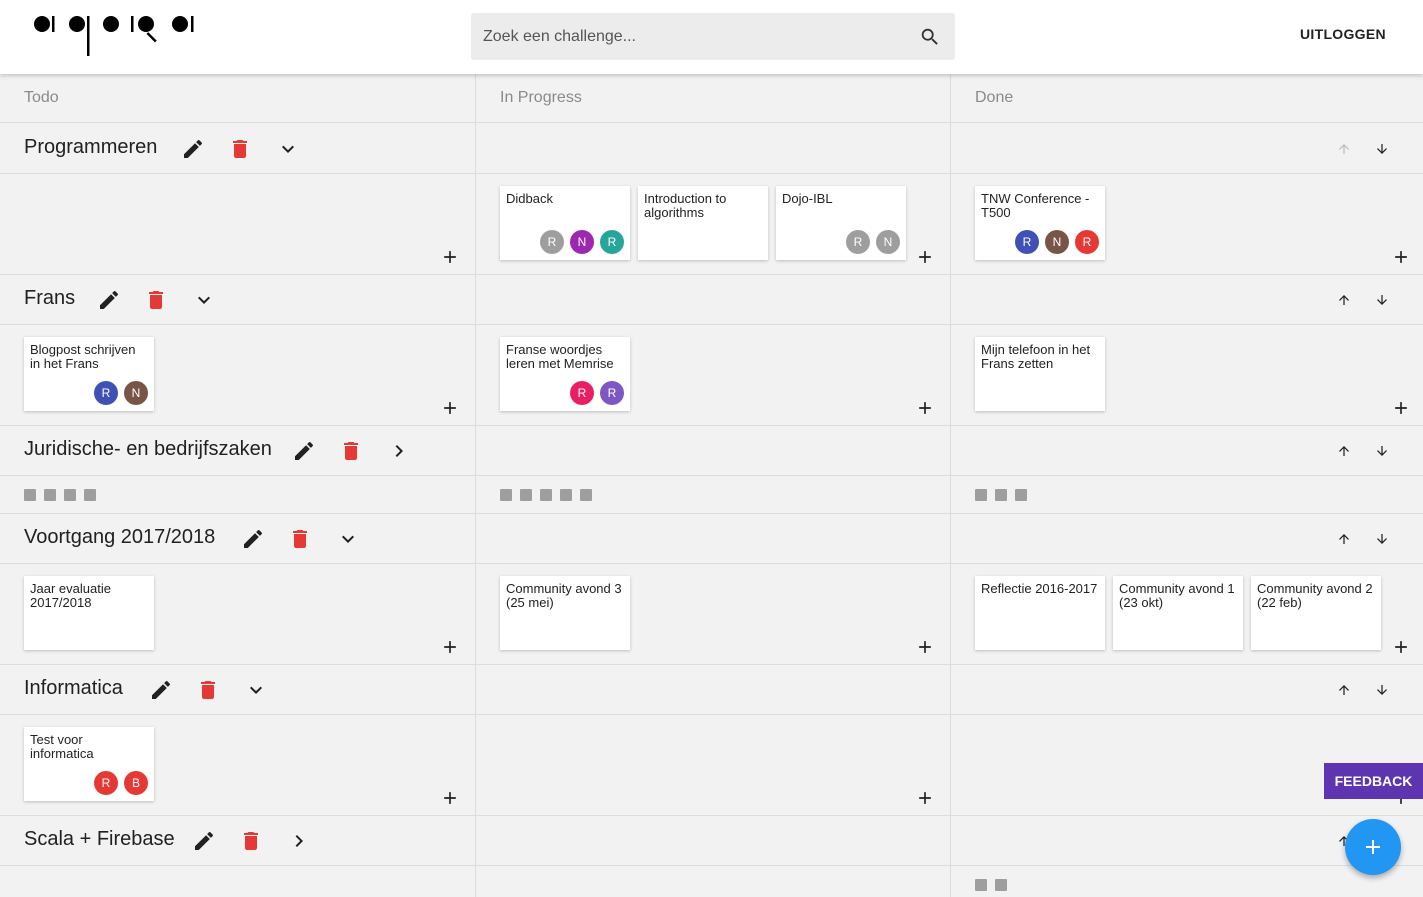  Describe the element at coordinates (89, 374) in the screenshot. I see `challenge-card: Blogpost schrijven in het Frans R N` at that location.